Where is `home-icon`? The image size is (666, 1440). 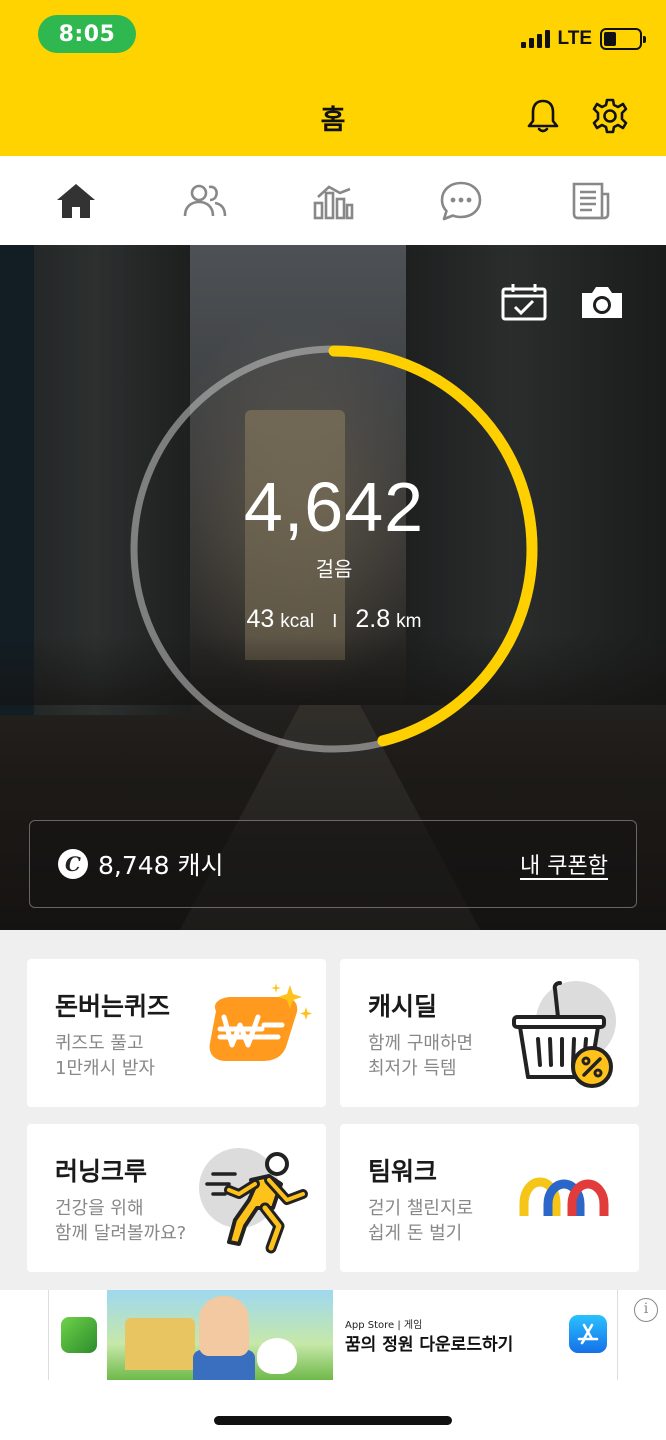 home-icon is located at coordinates (76, 200).